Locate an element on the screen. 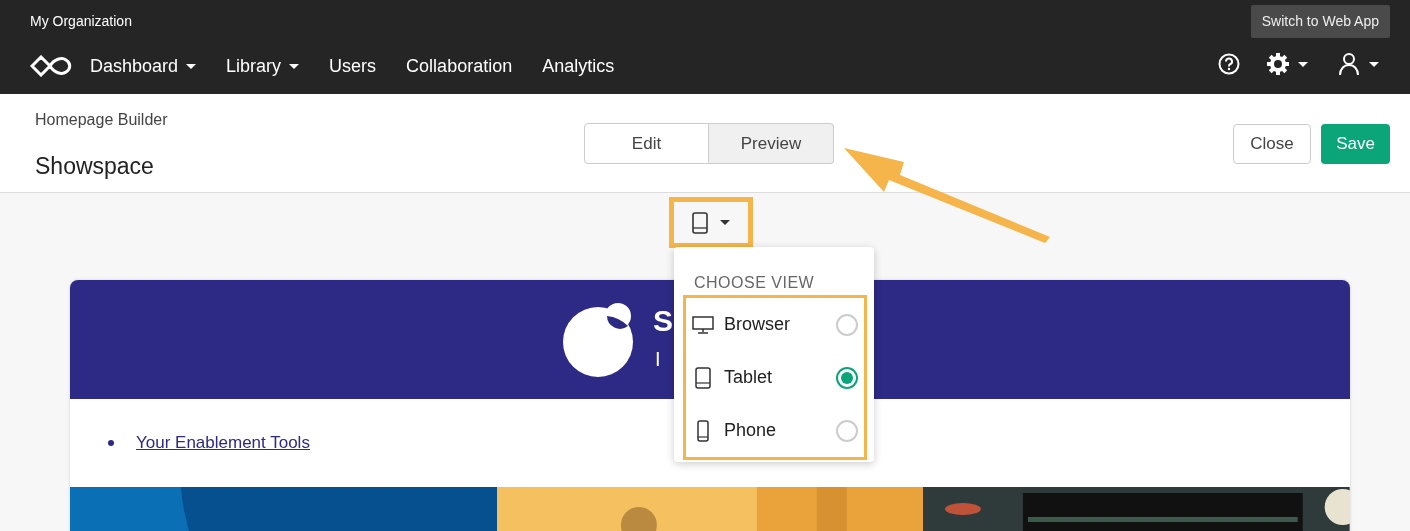 This screenshot has height=531, width=1410. banner-title: S is located at coordinates (663, 320).